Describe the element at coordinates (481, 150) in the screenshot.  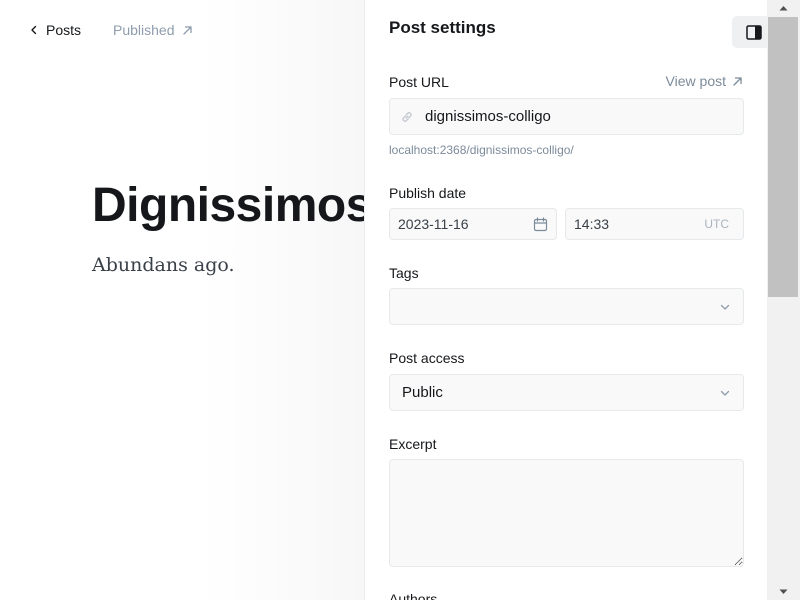
I see `post-url-hint: localhost:2368/dignissimos-colligo/` at that location.